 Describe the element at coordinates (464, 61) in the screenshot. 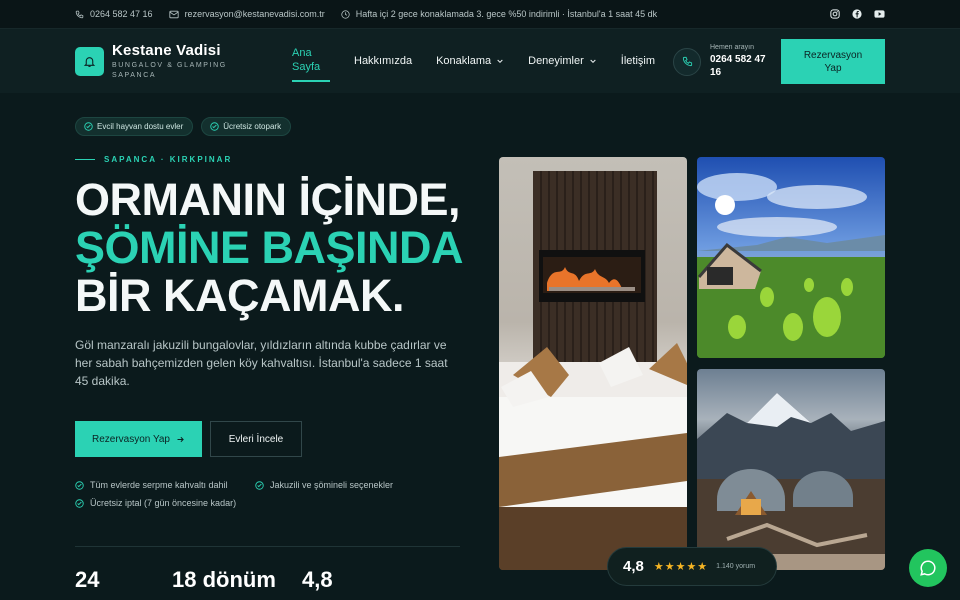

I see `nav-label: Konaklama` at that location.